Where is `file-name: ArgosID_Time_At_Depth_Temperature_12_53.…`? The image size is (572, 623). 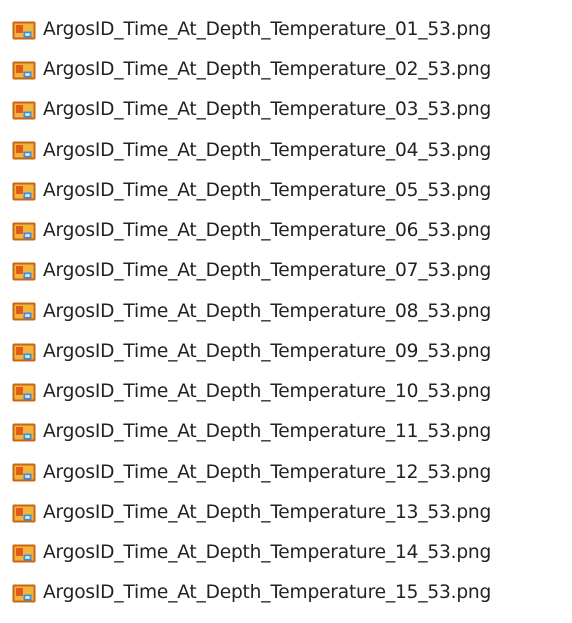 file-name: ArgosID_Time_At_Depth_Temperature_12_53.… is located at coordinates (267, 472).